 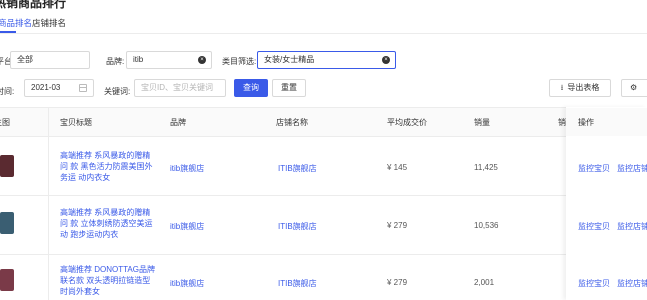 What do you see at coordinates (7, 91) in the screenshot?
I see `time-label: 时间:` at bounding box center [7, 91].